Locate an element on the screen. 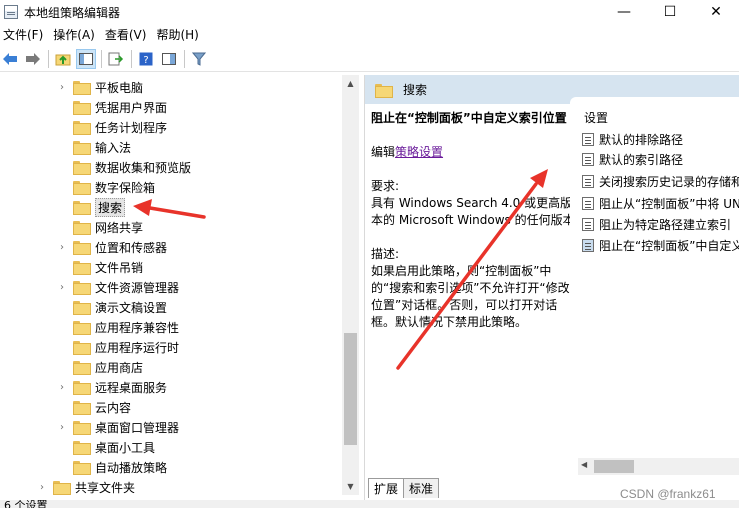  tree-item: › 位置和传感器 is located at coordinates (207, 247).